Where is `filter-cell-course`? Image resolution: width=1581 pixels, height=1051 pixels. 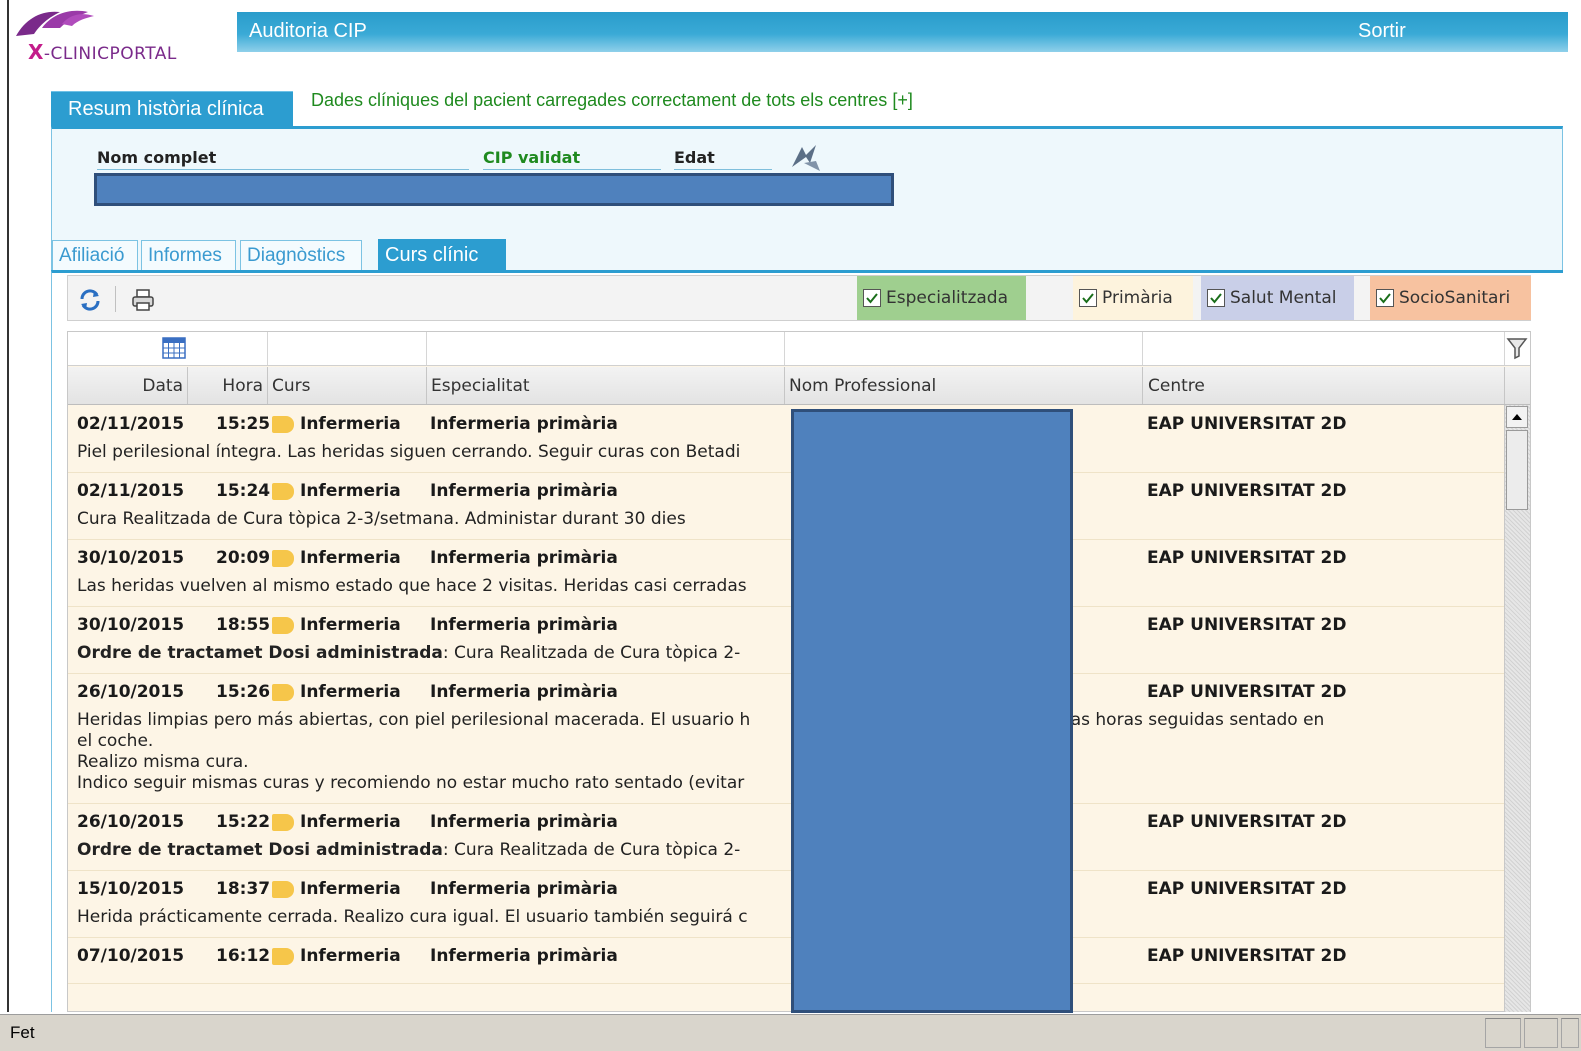 filter-cell-course is located at coordinates (347, 348).